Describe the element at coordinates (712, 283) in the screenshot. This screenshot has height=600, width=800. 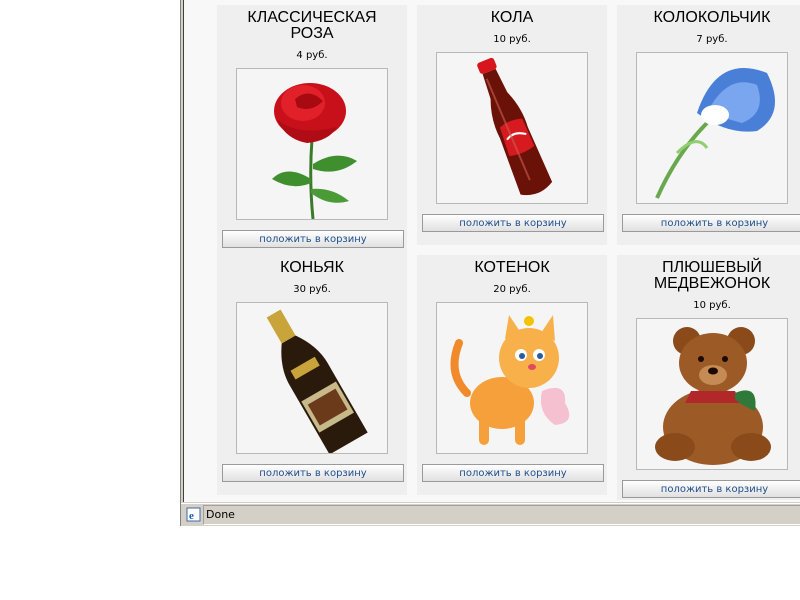
I see `product-title-line2: МЕДВЕЖОНОК` at that location.